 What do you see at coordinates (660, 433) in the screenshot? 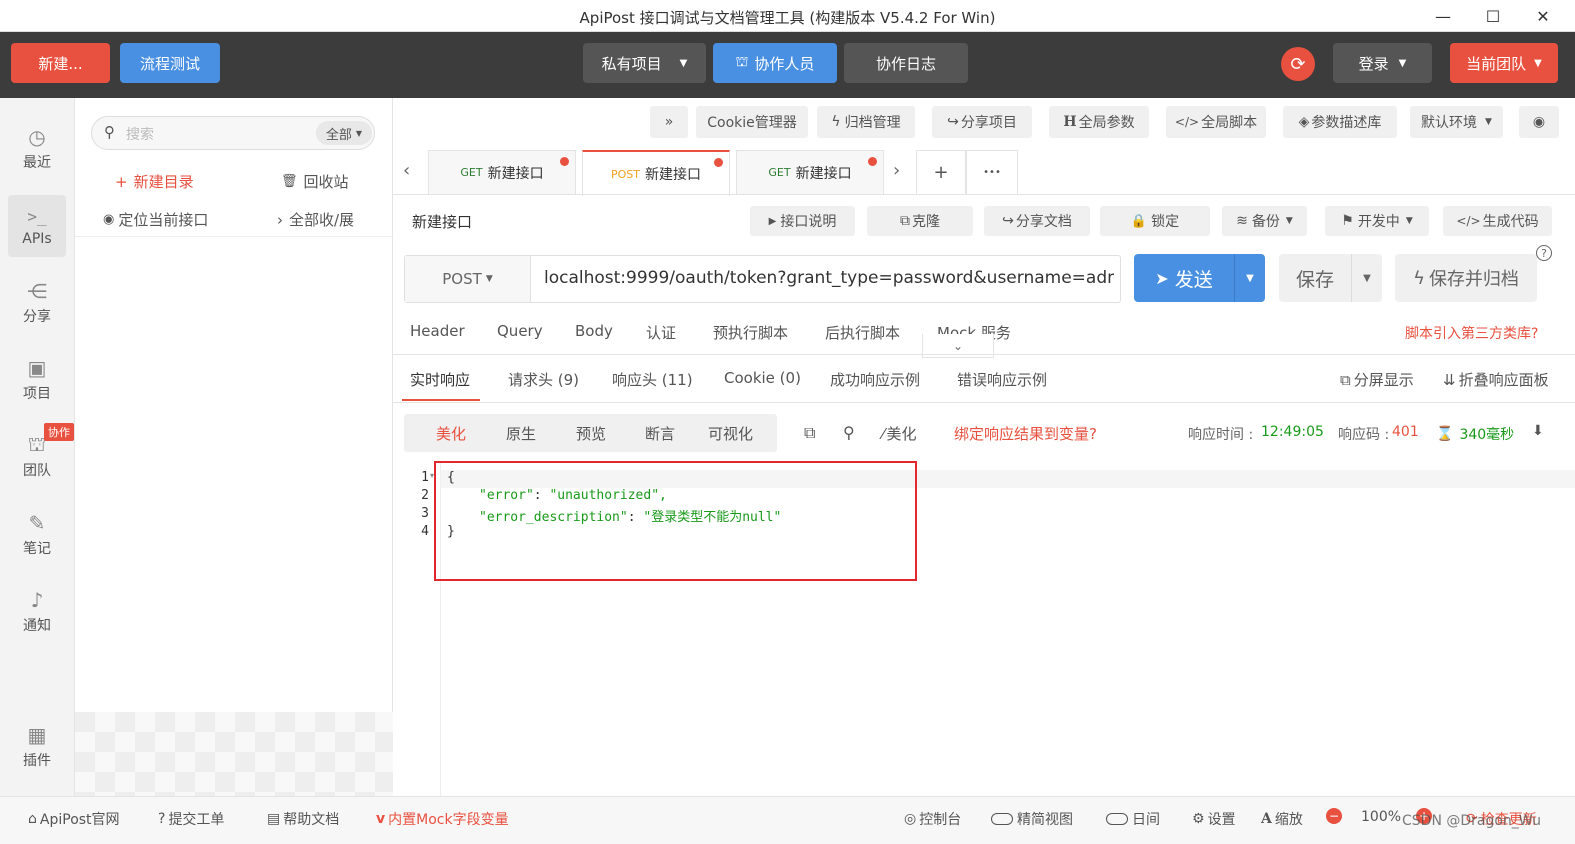
I see `format-assert: 断言` at bounding box center [660, 433].